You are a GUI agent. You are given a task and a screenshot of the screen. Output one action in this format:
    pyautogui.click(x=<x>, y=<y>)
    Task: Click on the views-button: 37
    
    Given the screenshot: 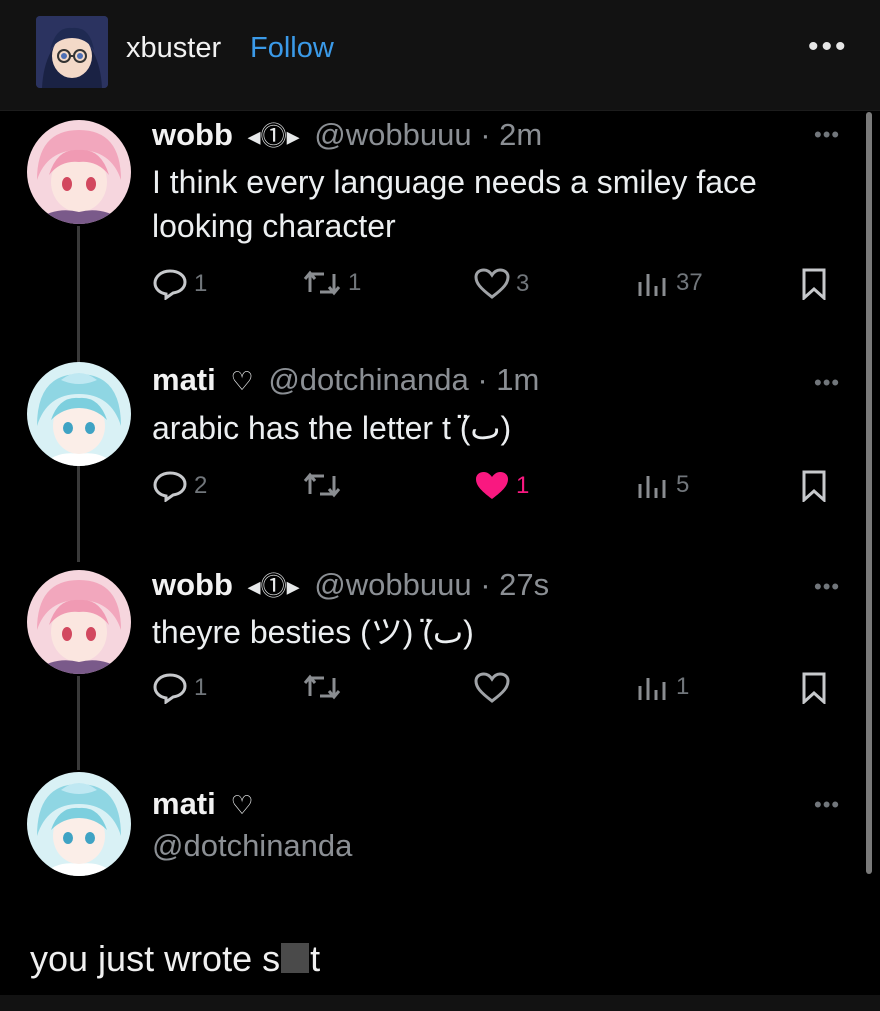 What is the action you would take?
    pyautogui.click(x=669, y=283)
    